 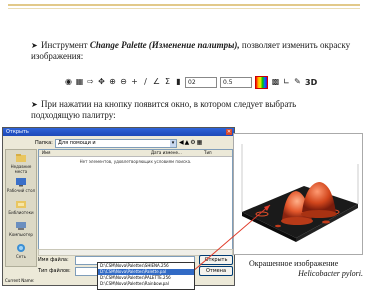 I want to click on export-icon: ⇨, so click(x=90, y=82).